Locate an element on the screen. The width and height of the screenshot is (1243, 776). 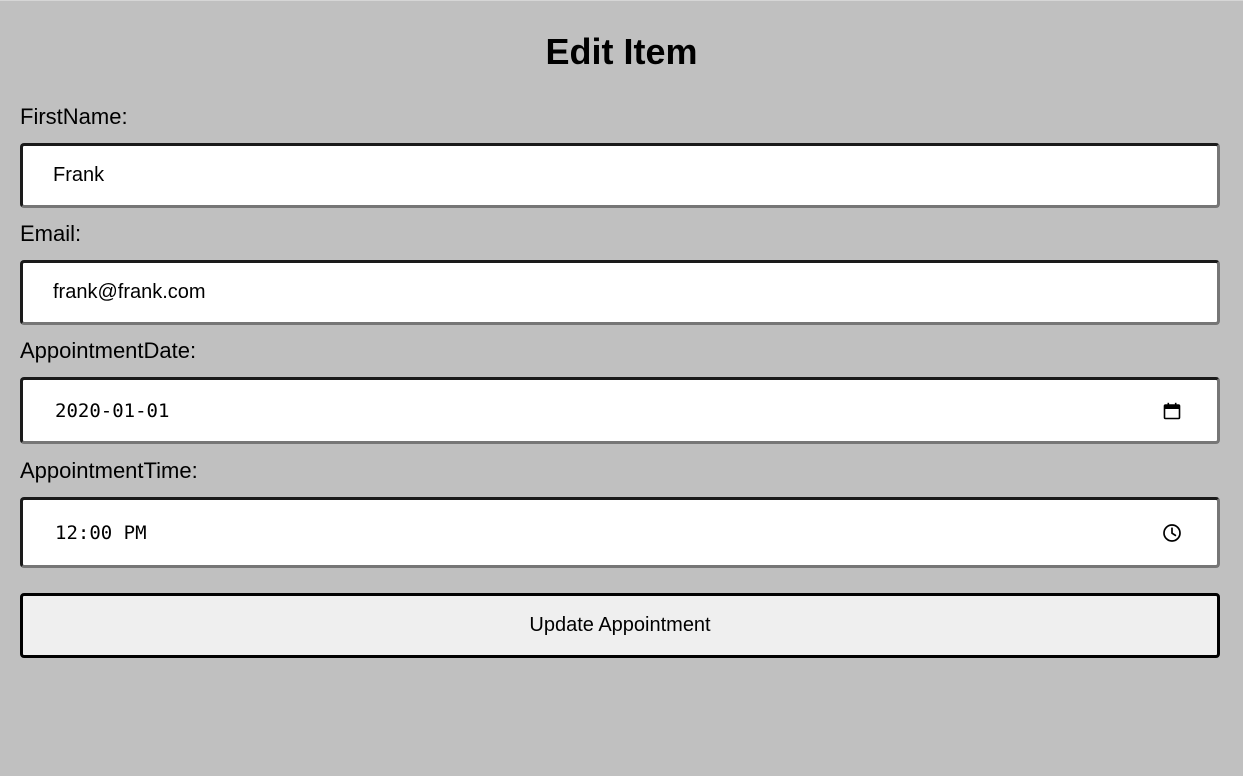
email-label: Email: is located at coordinates (51, 233).